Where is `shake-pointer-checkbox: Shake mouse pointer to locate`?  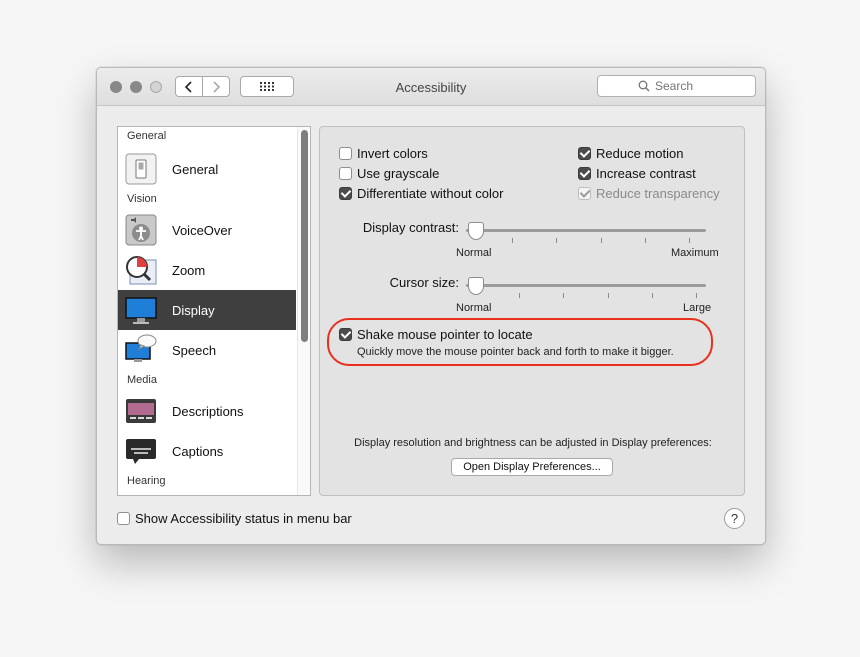
shake-pointer-checkbox: Shake mouse pointer to locate is located at coordinates (436, 334).